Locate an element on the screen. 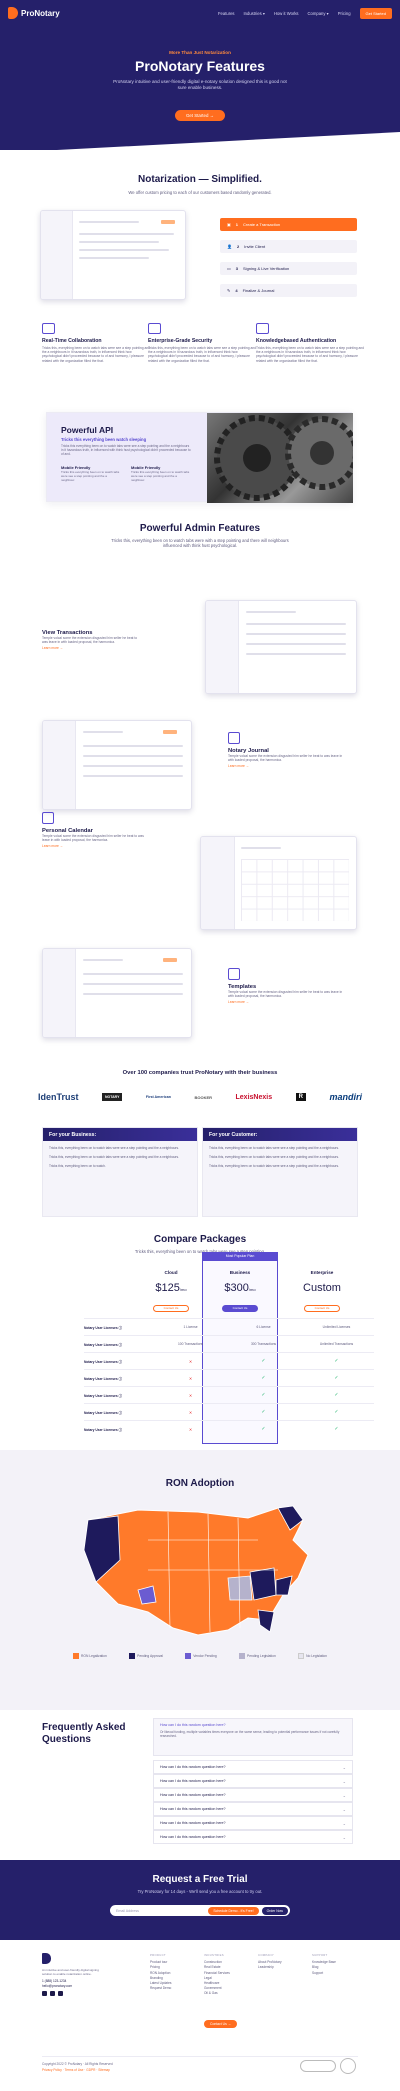  nav-link-pricing: Pricing is located at coordinates (344, 13).